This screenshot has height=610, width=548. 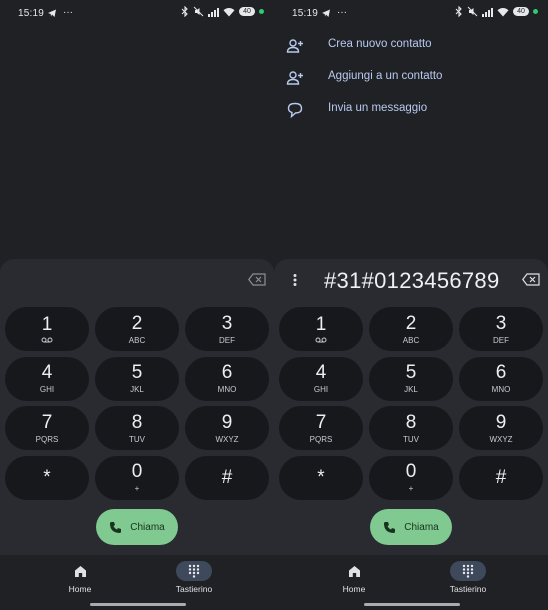 I want to click on key-letters: DEF, so click(x=227, y=340).